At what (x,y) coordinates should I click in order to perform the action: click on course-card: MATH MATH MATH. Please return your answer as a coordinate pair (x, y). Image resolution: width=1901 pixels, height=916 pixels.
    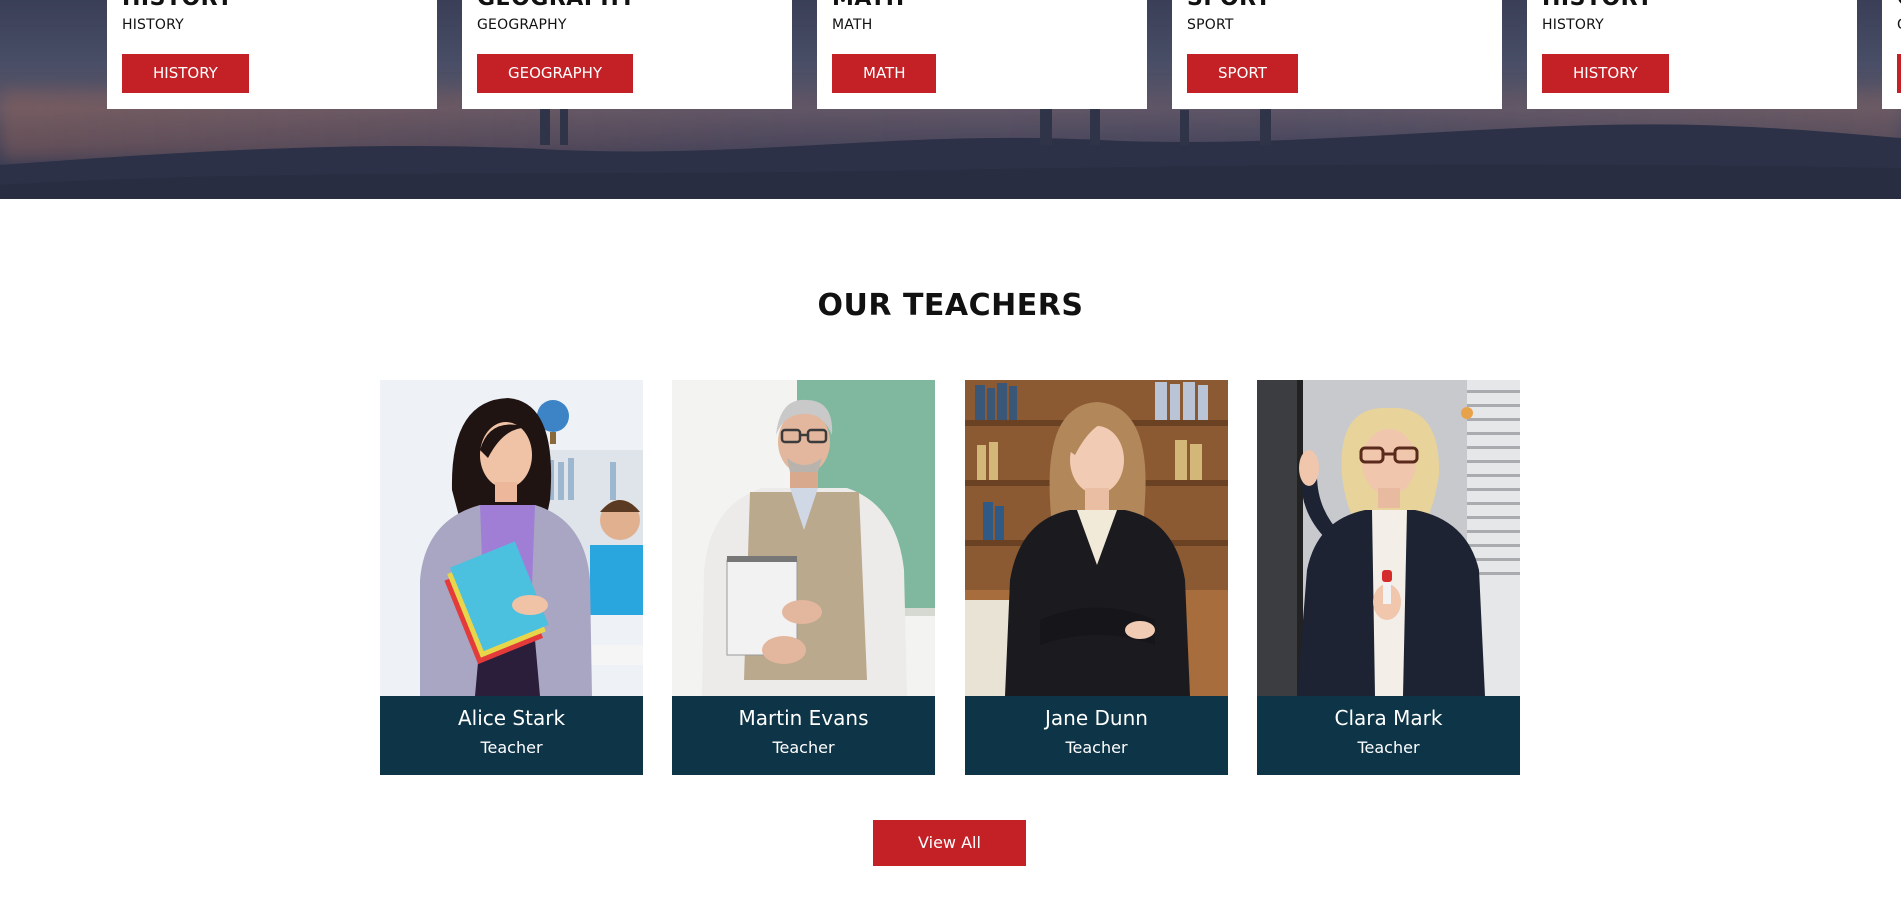
    Looking at the image, I should click on (982, 54).